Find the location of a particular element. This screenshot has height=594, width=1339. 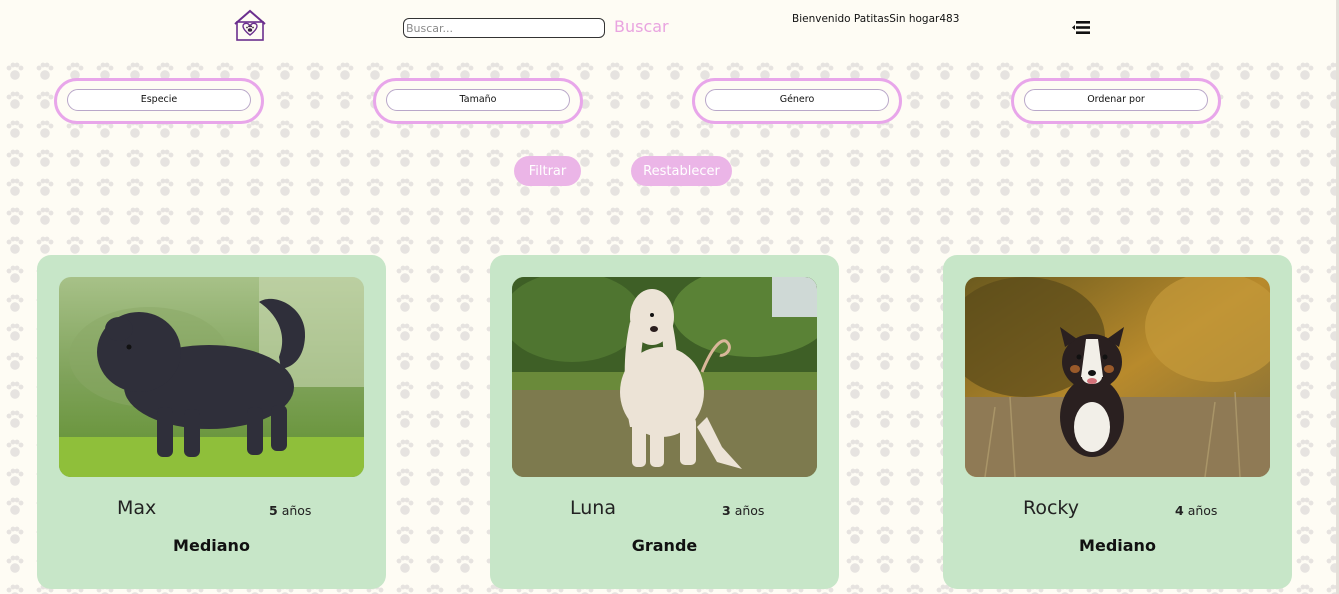

pet-card-max: Max 5 años Mediano is located at coordinates (211, 422).